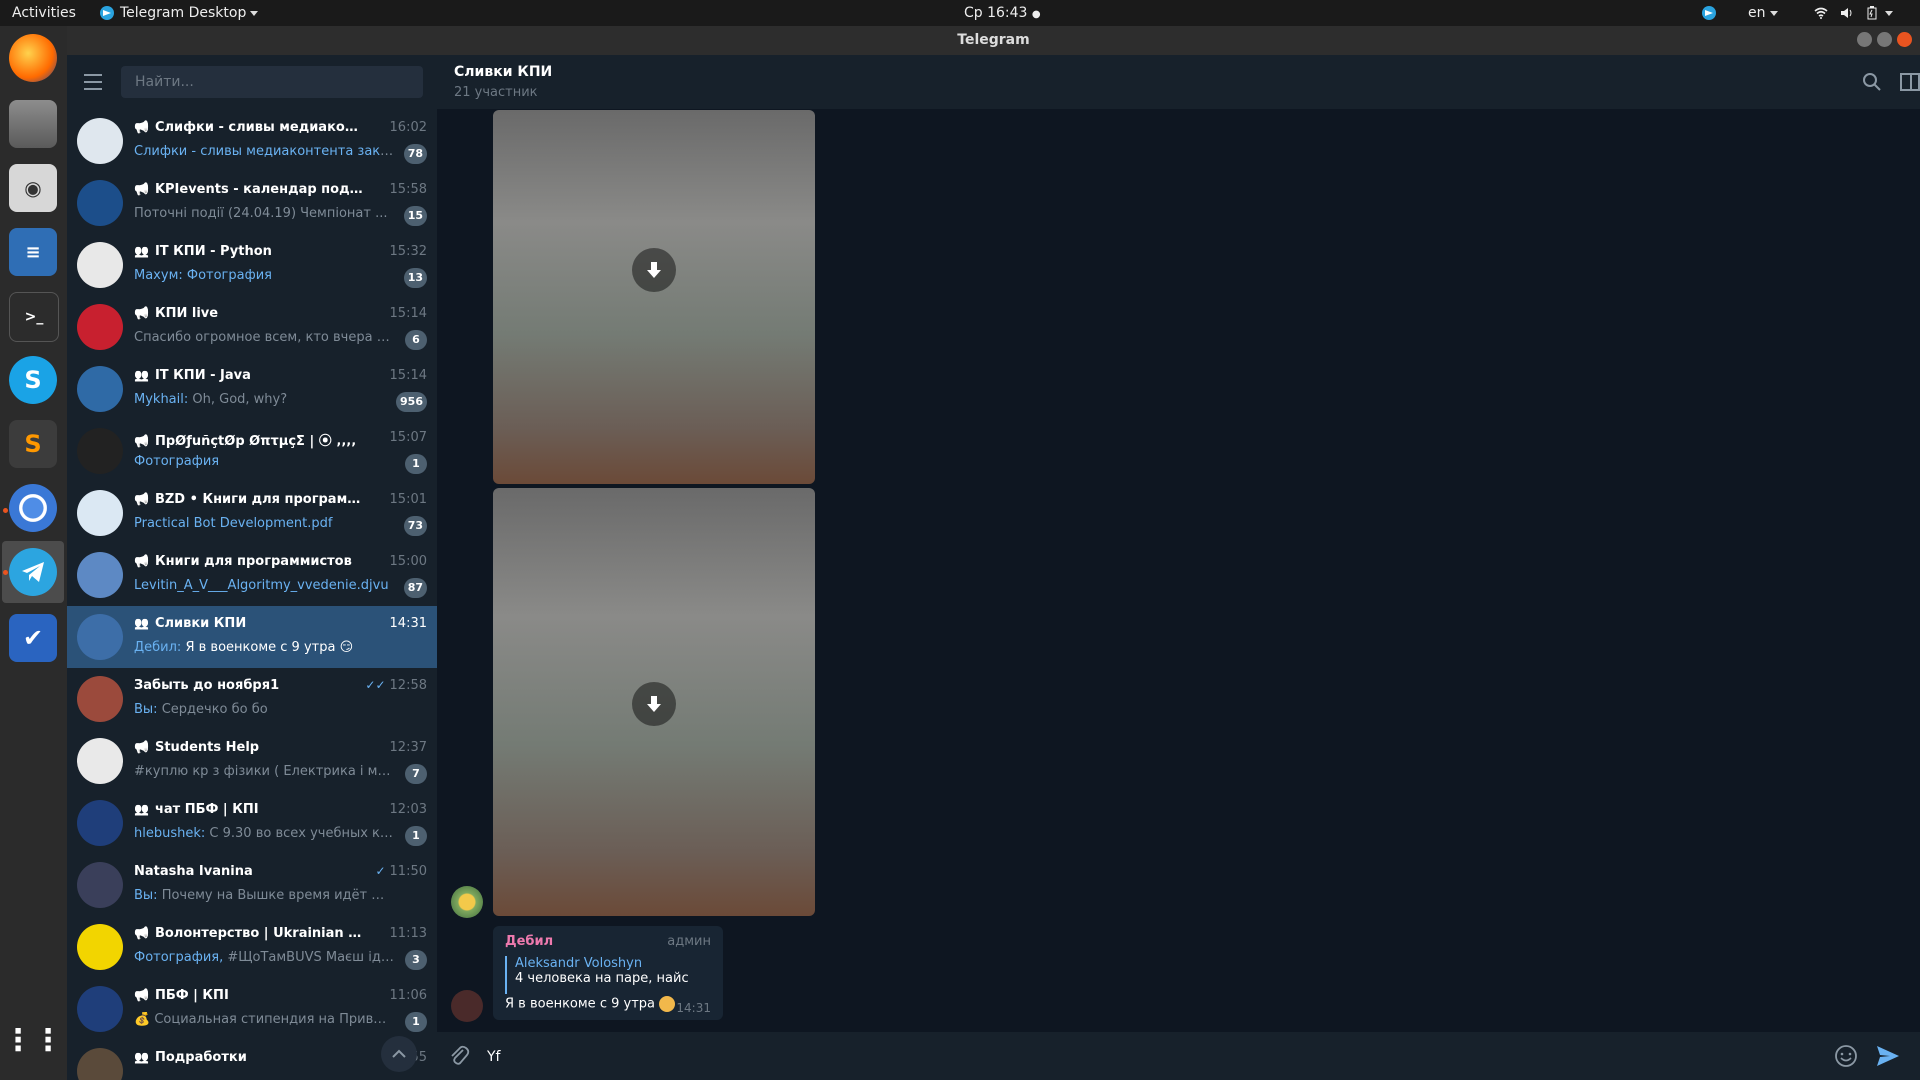  I want to click on chat-preview: Фотография, so click(264, 461).